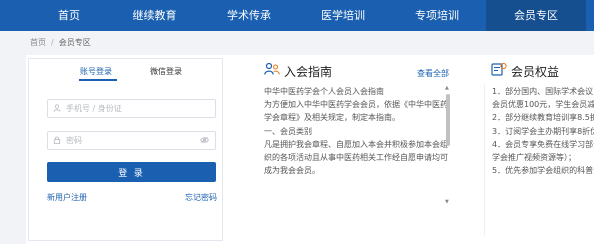 Image resolution: width=594 pixels, height=244 pixels. I want to click on nav-item-special-training: 专项培训, so click(437, 15).